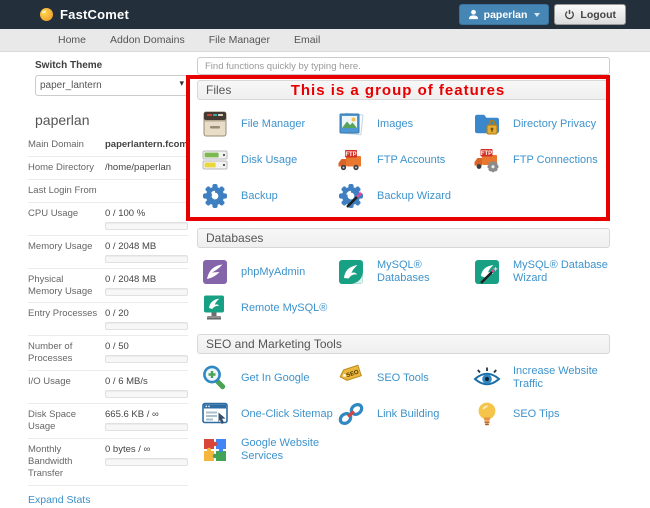  Describe the element at coordinates (215, 160) in the screenshot. I see `disk-usage-icon` at that location.